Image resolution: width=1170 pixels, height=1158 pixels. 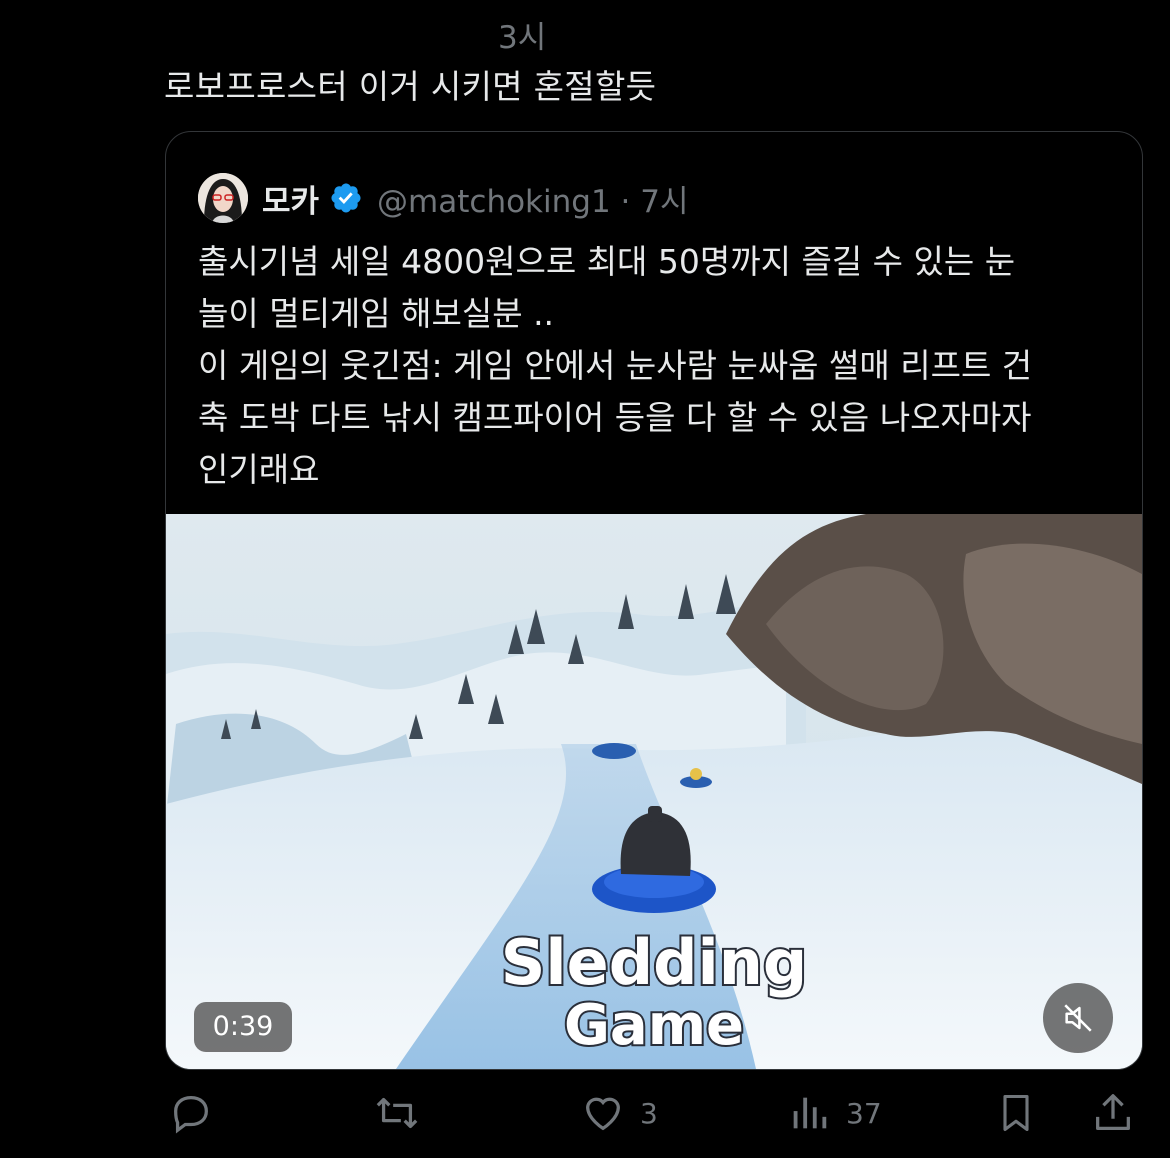 I want to click on retweet-button, so click(x=397, y=1113).